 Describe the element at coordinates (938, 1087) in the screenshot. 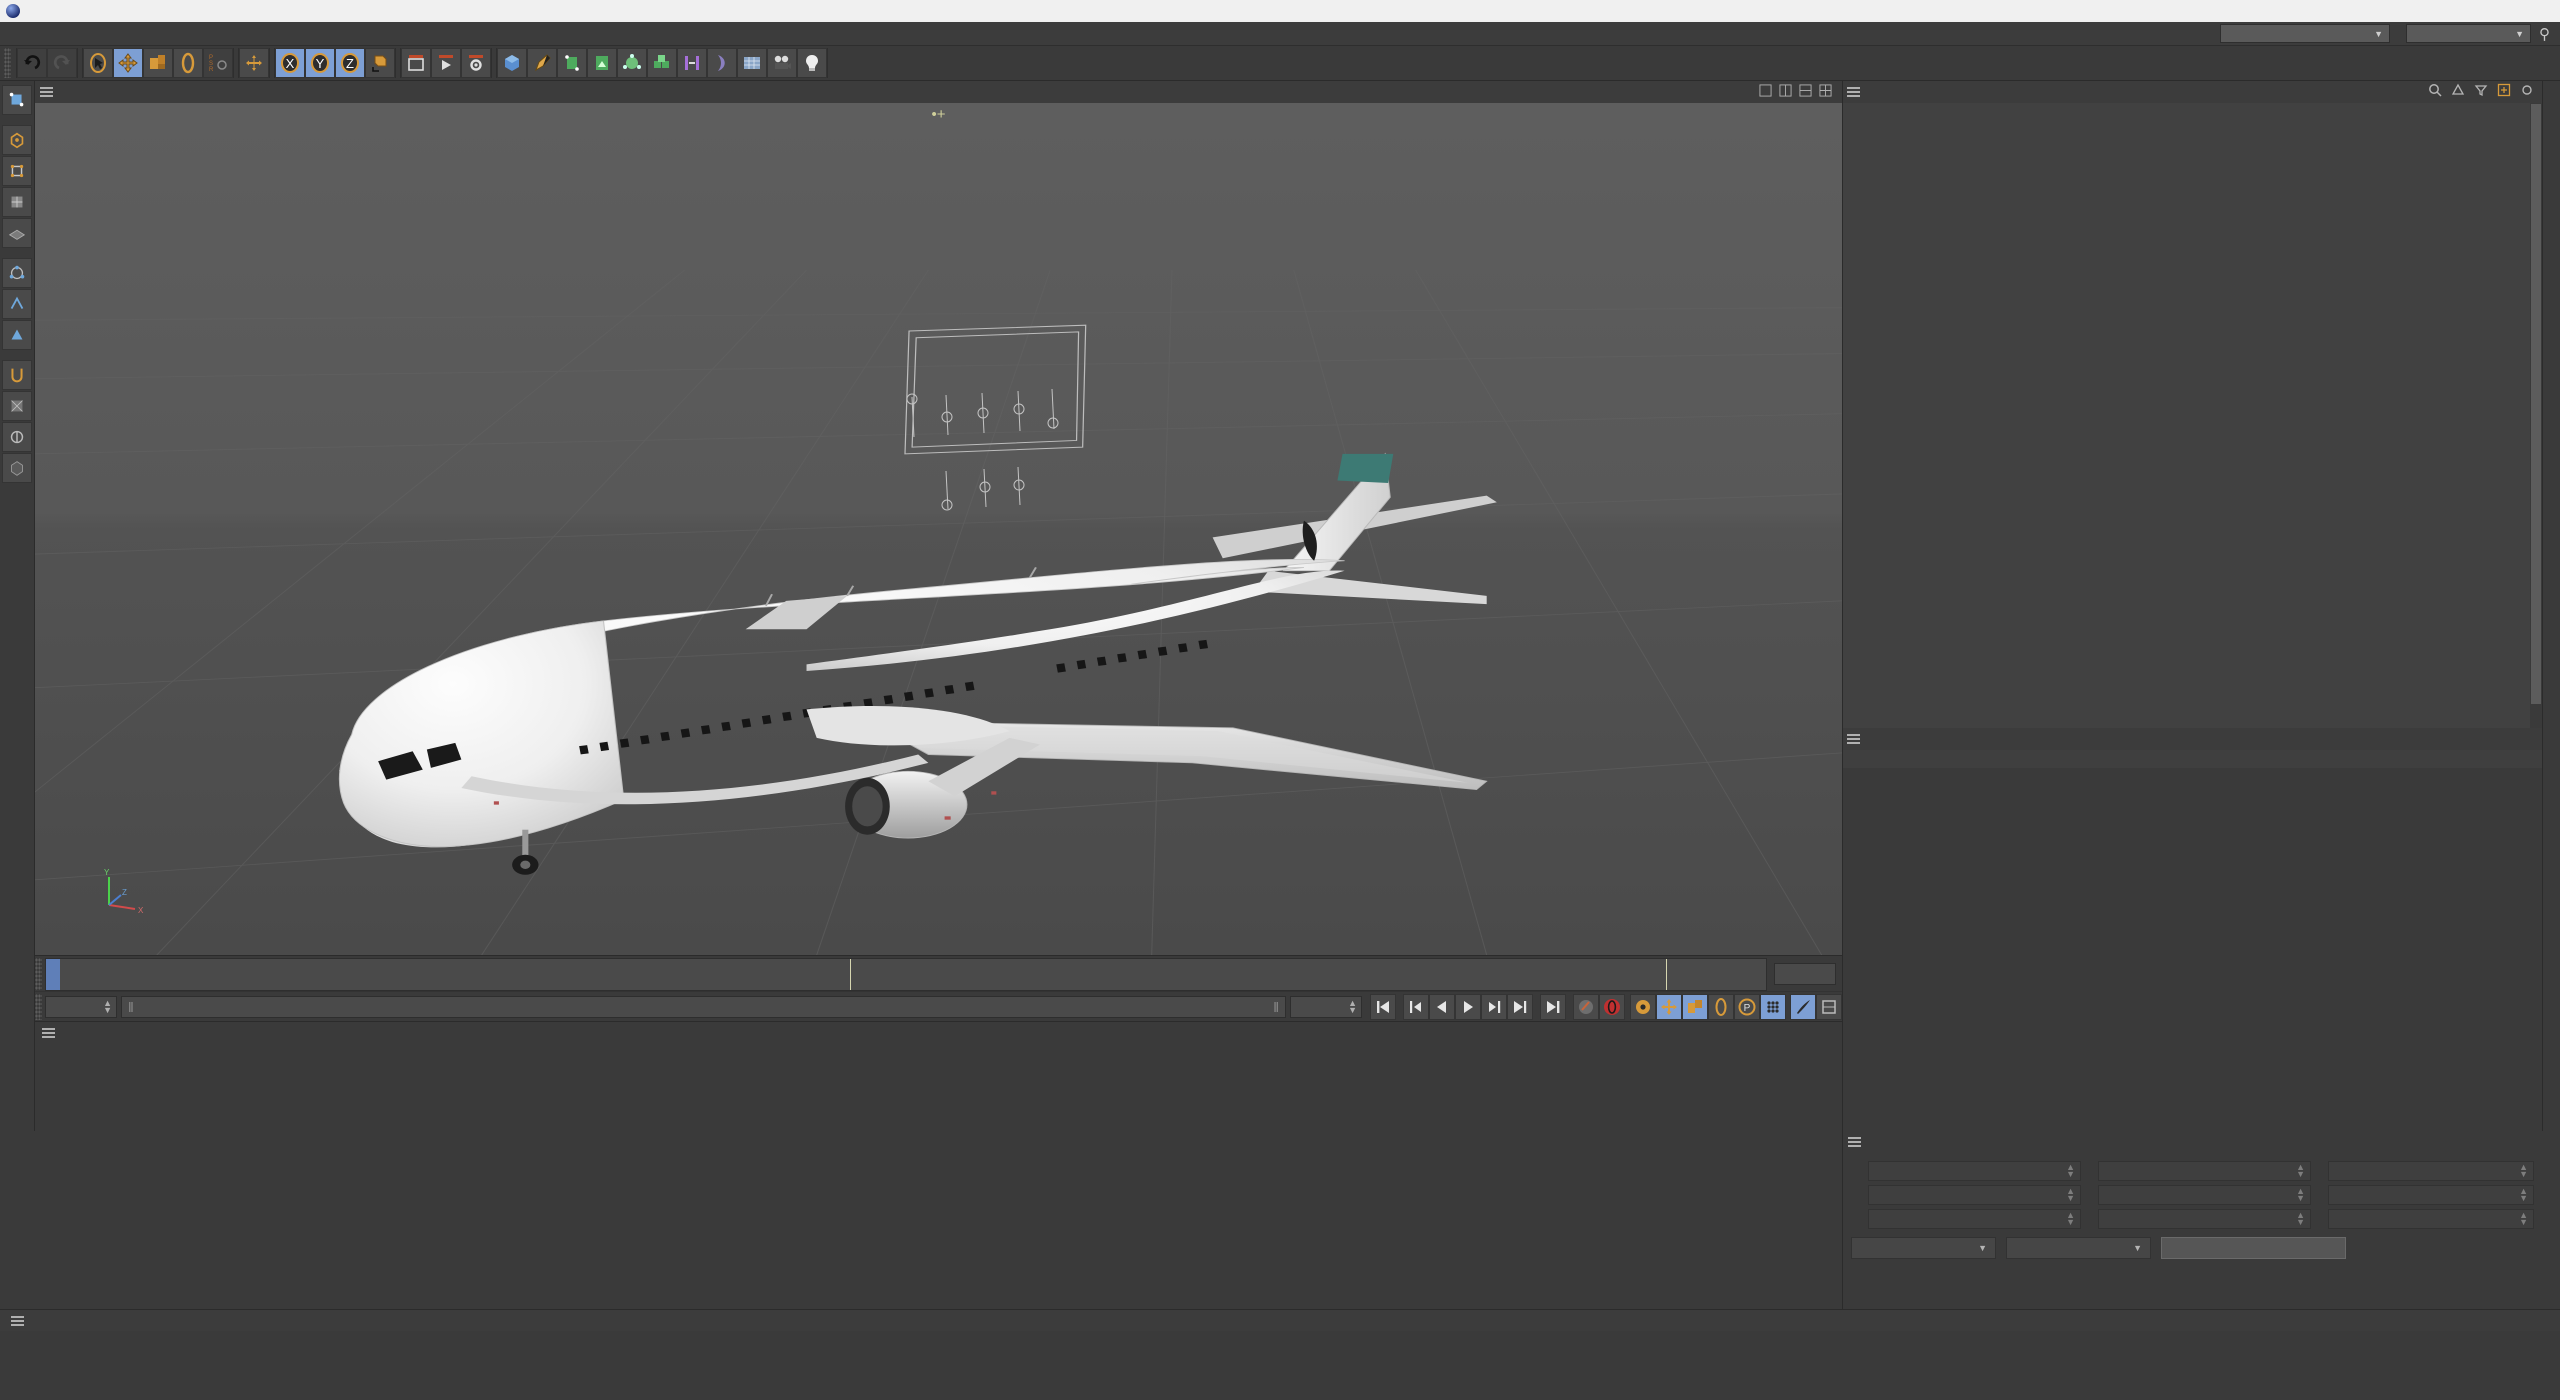

I see `material-list` at that location.